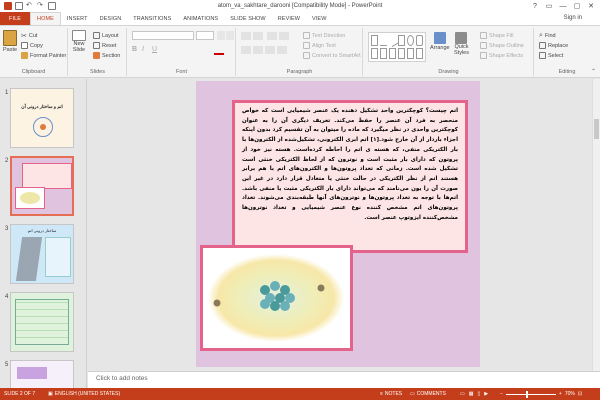  I want to click on collapse-ribbon-icon: ⌃, so click(593, 71).